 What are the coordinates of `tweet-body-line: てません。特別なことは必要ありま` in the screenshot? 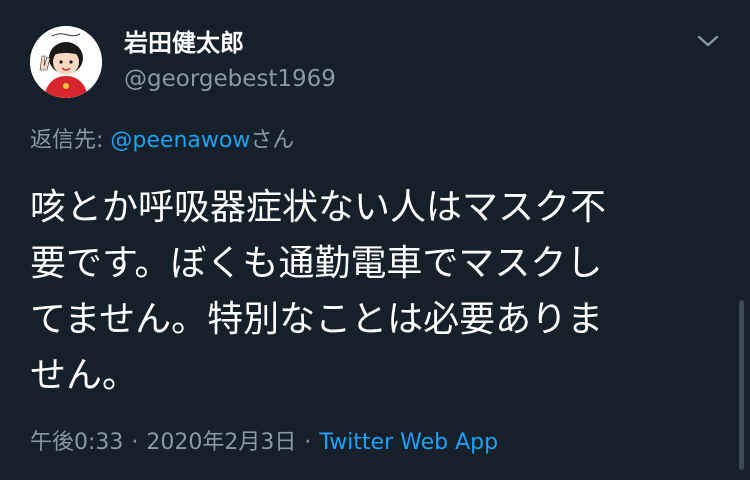 It's located at (317, 319).